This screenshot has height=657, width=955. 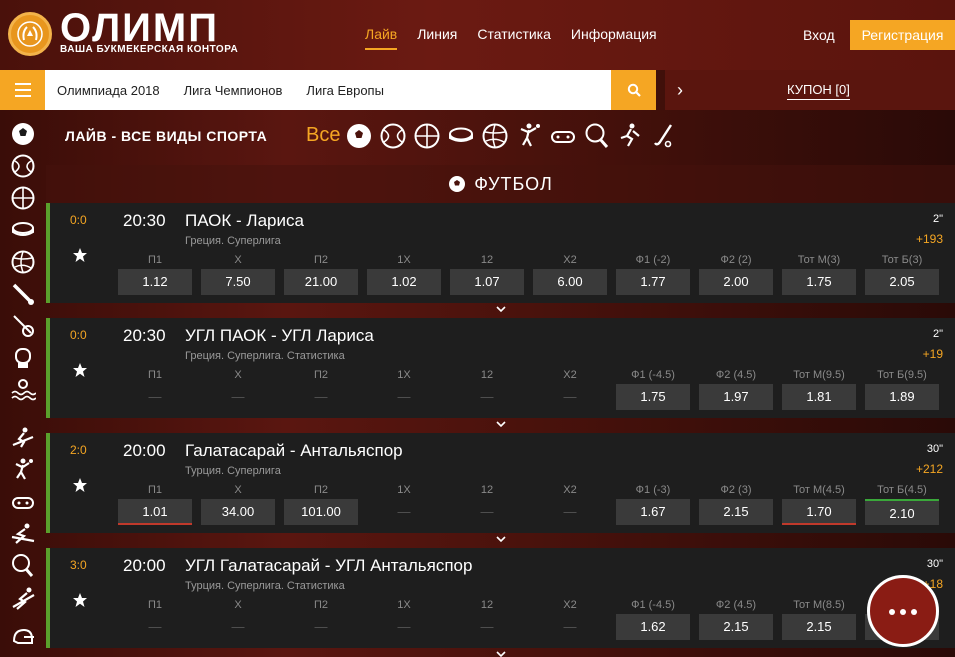 What do you see at coordinates (514, 38) in the screenshot?
I see `nav-statistics: Статистика` at bounding box center [514, 38].